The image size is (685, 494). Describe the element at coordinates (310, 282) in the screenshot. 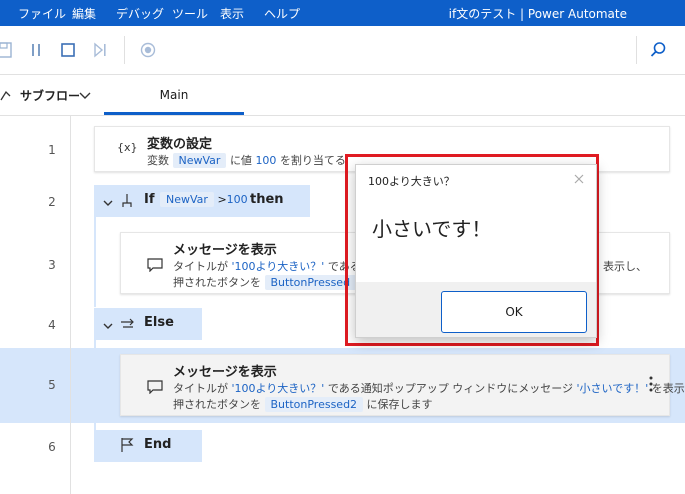

I see `variable-token: ButtonPressed` at that location.